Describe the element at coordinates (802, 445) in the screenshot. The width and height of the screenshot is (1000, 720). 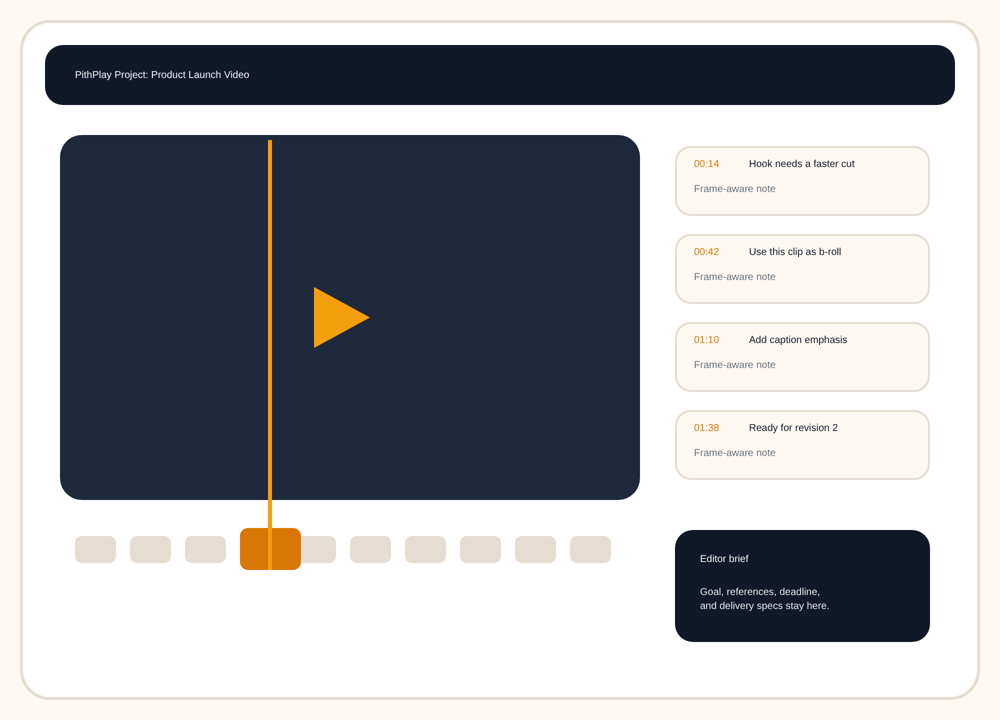
I see `note-card: 01:38 Ready for revision 2 Frame-aware note` at that location.